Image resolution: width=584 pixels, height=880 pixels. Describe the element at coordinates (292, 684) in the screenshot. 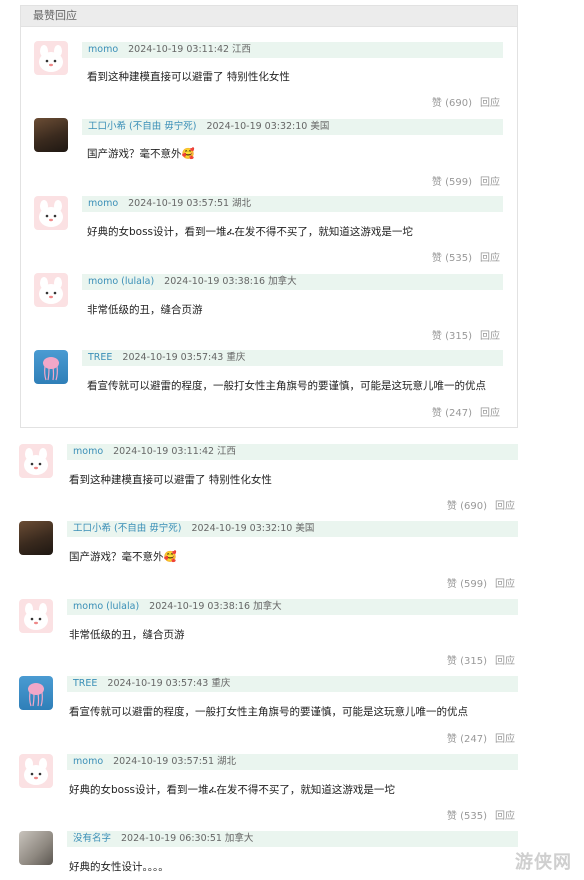

I see `comment-meta: TREE 2024-10-19 03:57:43 重庆` at that location.